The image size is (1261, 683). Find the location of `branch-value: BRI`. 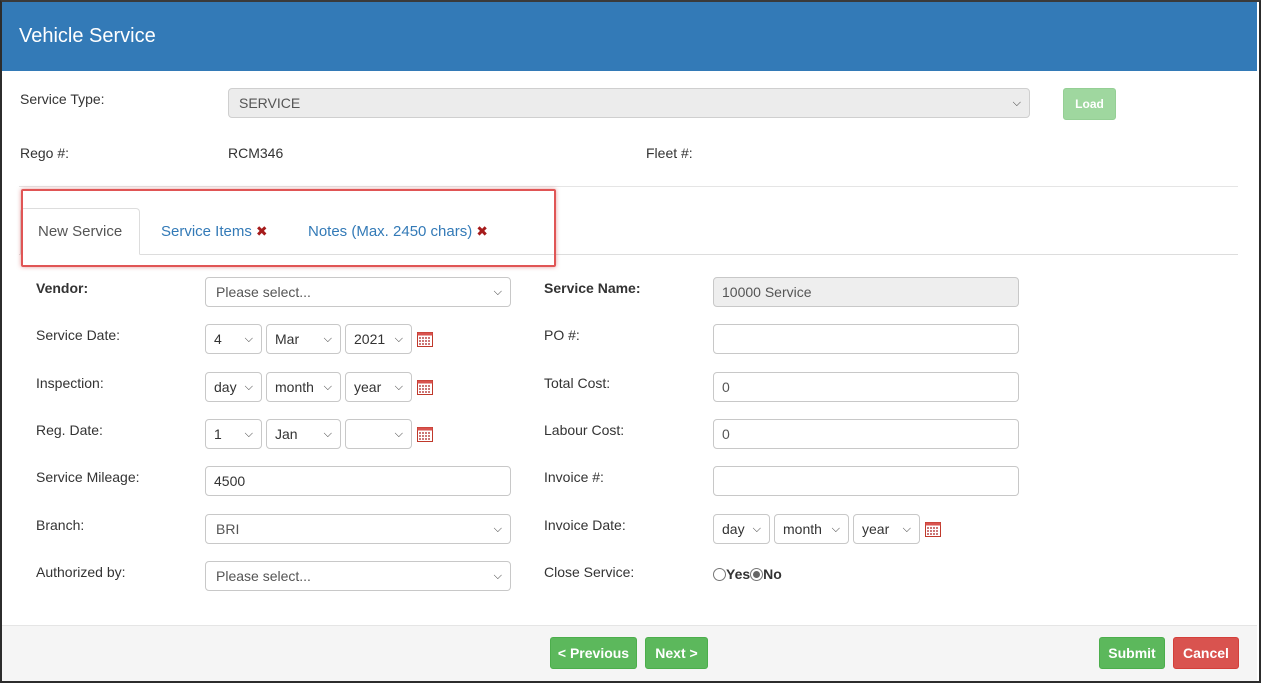

branch-value: BRI is located at coordinates (228, 529).